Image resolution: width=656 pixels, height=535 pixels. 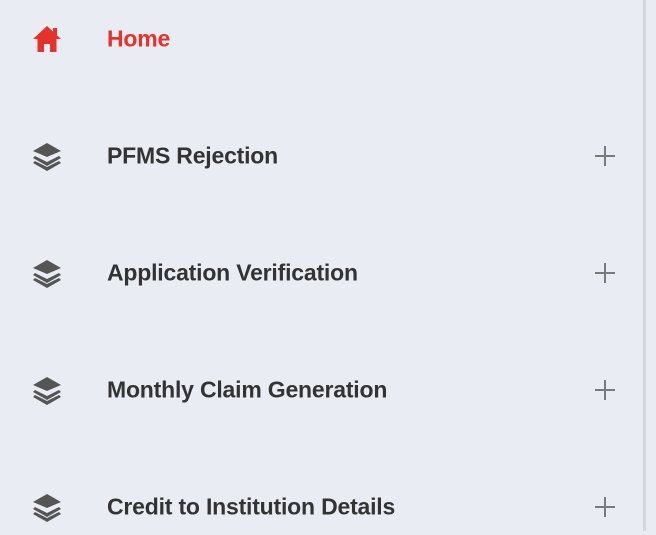 What do you see at coordinates (232, 272) in the screenshot?
I see `sidebar-item-label: Application Verification` at bounding box center [232, 272].